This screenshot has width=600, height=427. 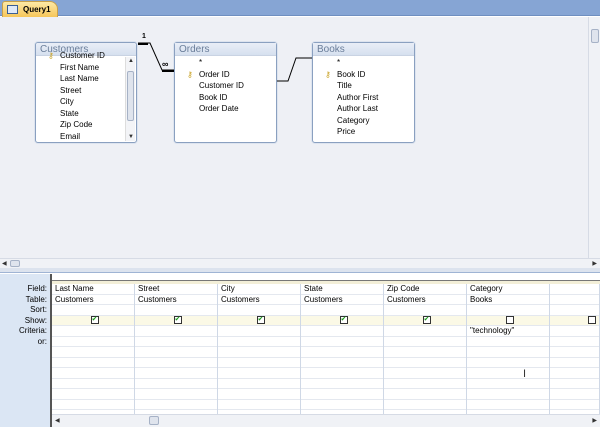 What do you see at coordinates (342, 289) in the screenshot?
I see `field-cell: State` at bounding box center [342, 289].